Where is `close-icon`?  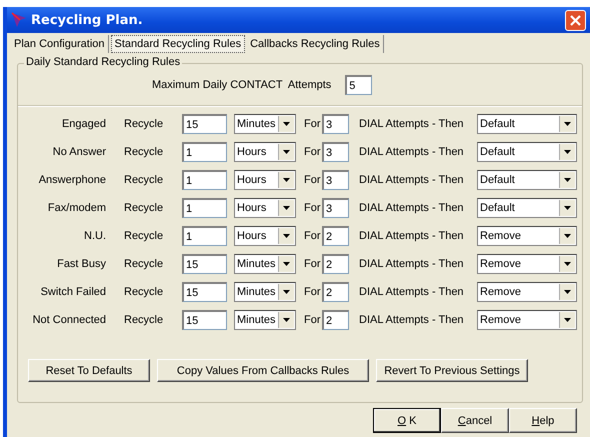 close-icon is located at coordinates (575, 20).